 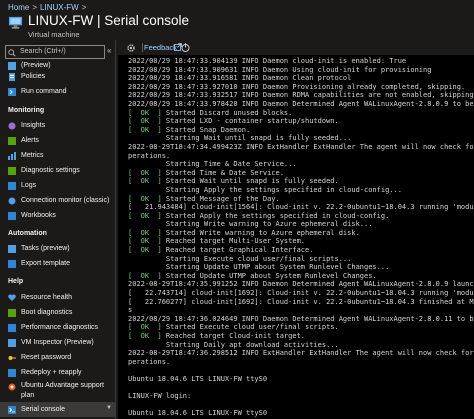 I want to click on sidebar-item-policies: Policies, so click(x=57, y=76).